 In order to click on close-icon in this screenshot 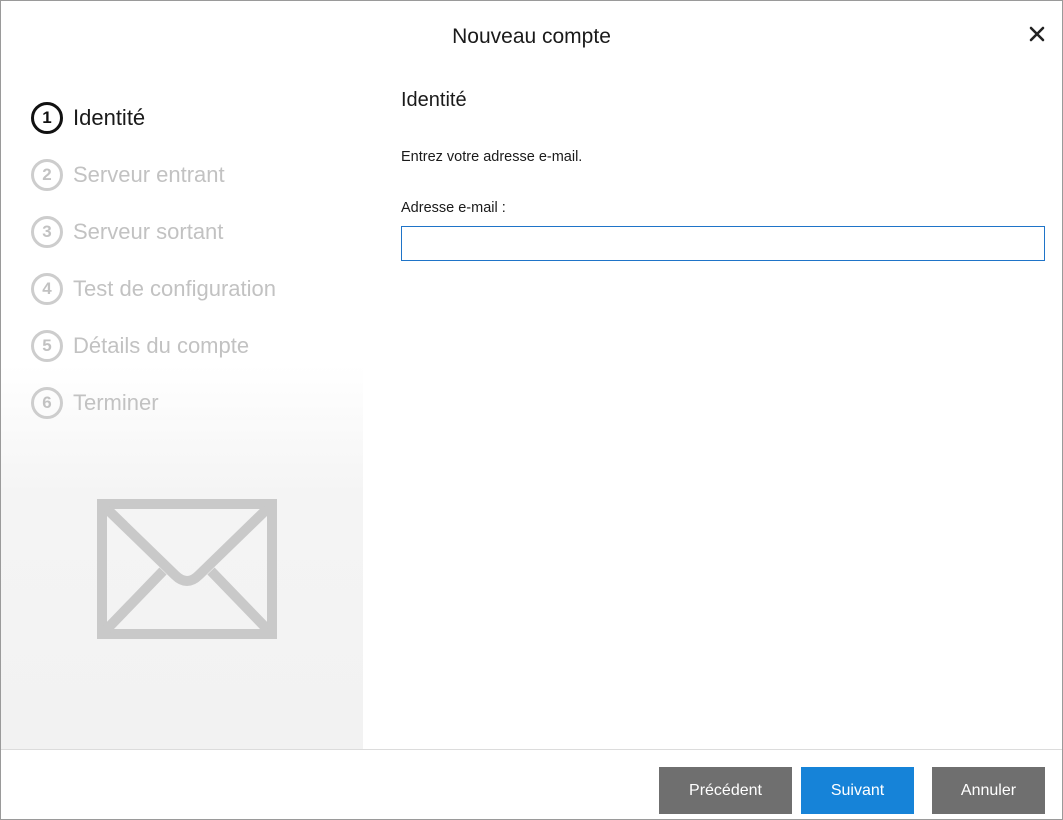, I will do `click(1037, 34)`.